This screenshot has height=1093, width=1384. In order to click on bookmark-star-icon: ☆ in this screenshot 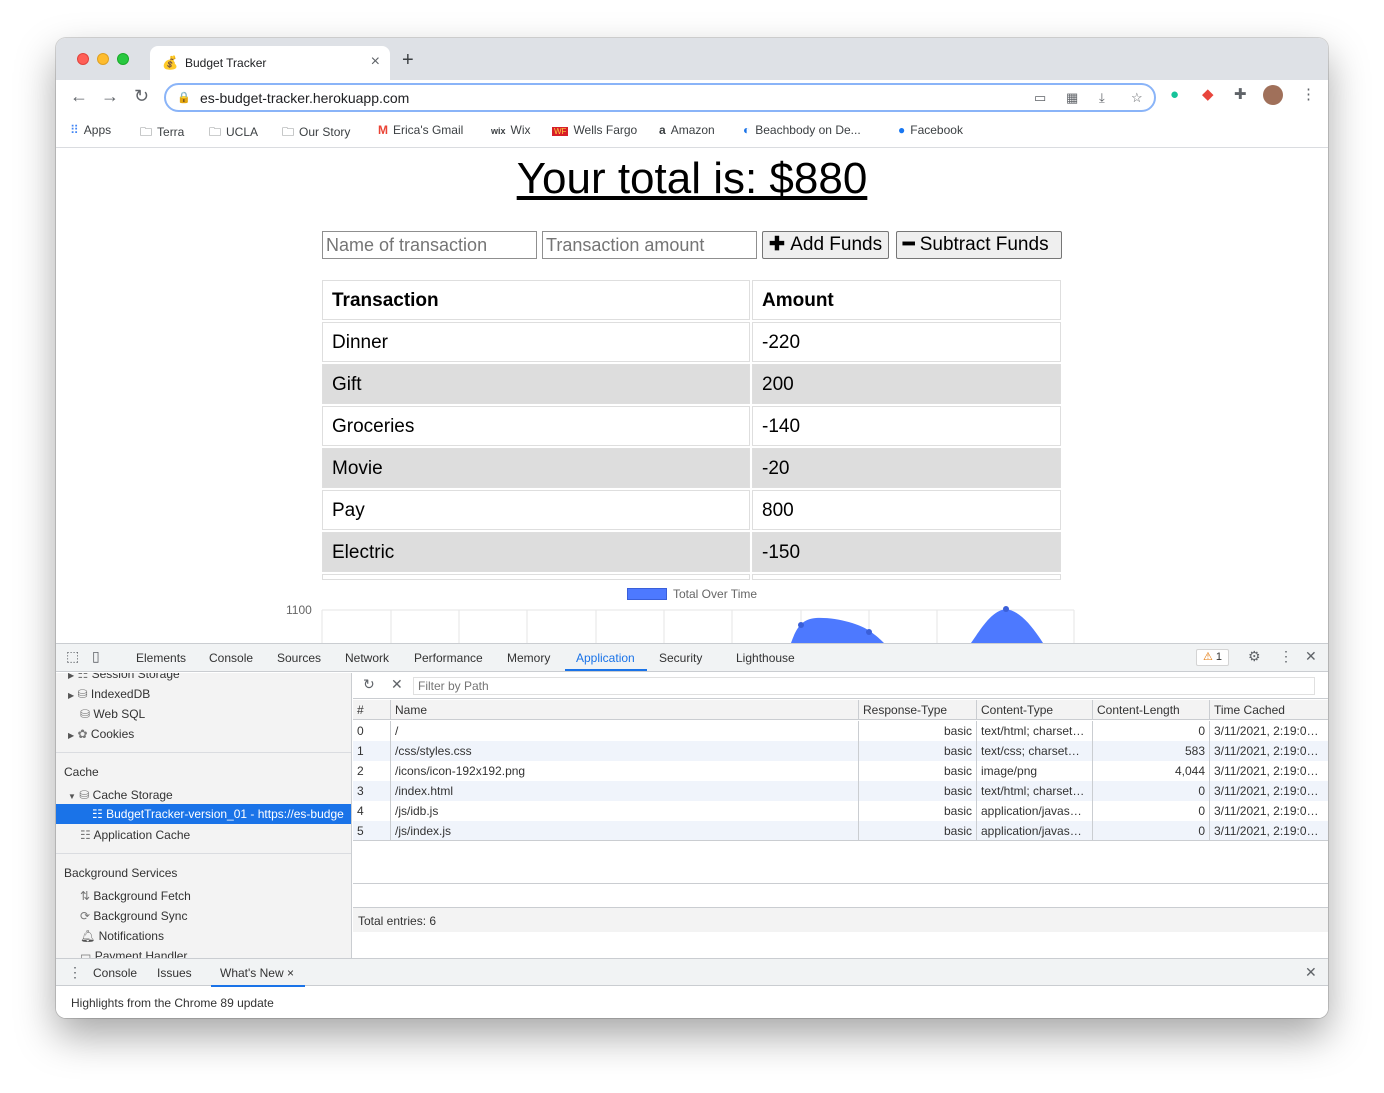, I will do `click(1137, 98)`.